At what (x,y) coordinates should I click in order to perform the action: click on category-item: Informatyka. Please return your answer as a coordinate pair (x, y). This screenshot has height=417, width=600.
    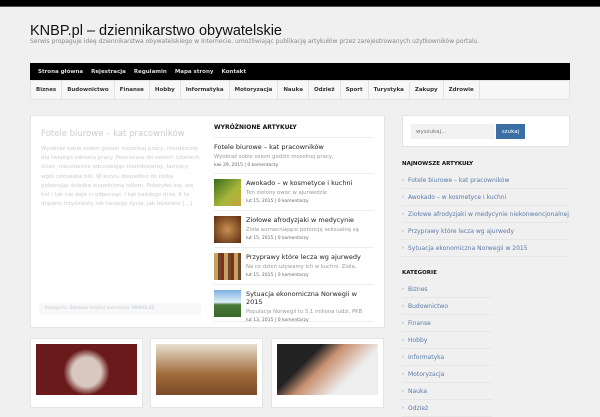
    Looking at the image, I should click on (447, 357).